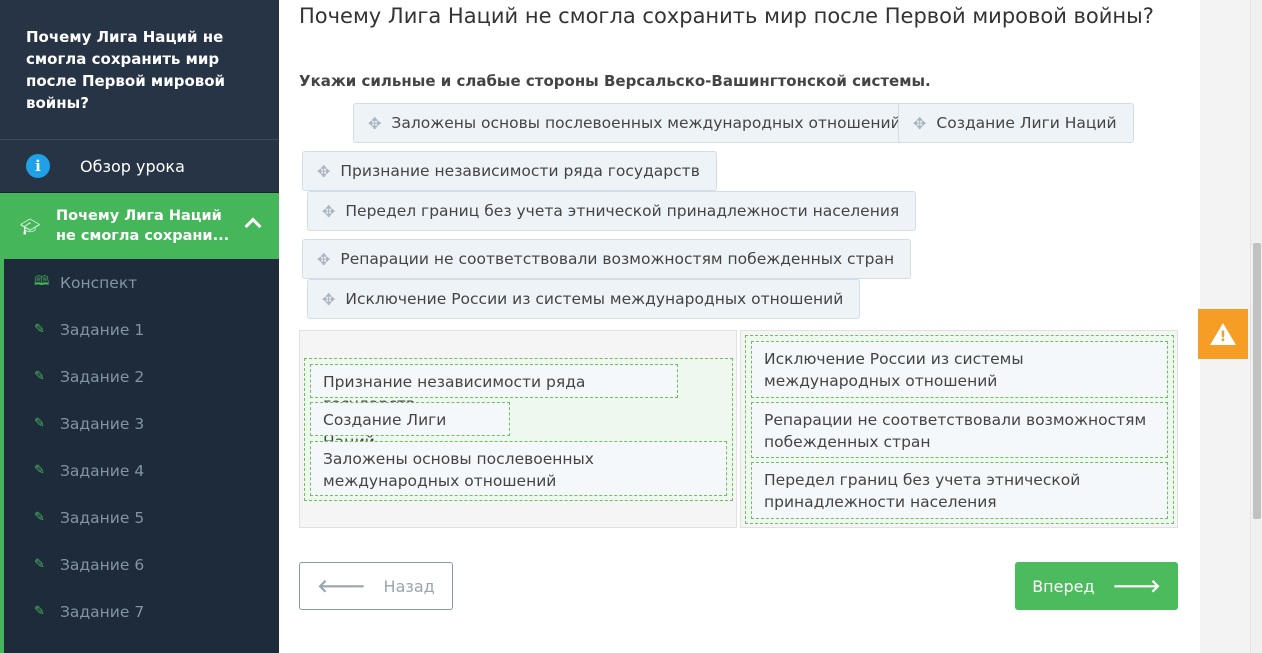 The image size is (1262, 653). I want to click on sidebar-item-summary: 🕮︎ Конспект, so click(141, 282).